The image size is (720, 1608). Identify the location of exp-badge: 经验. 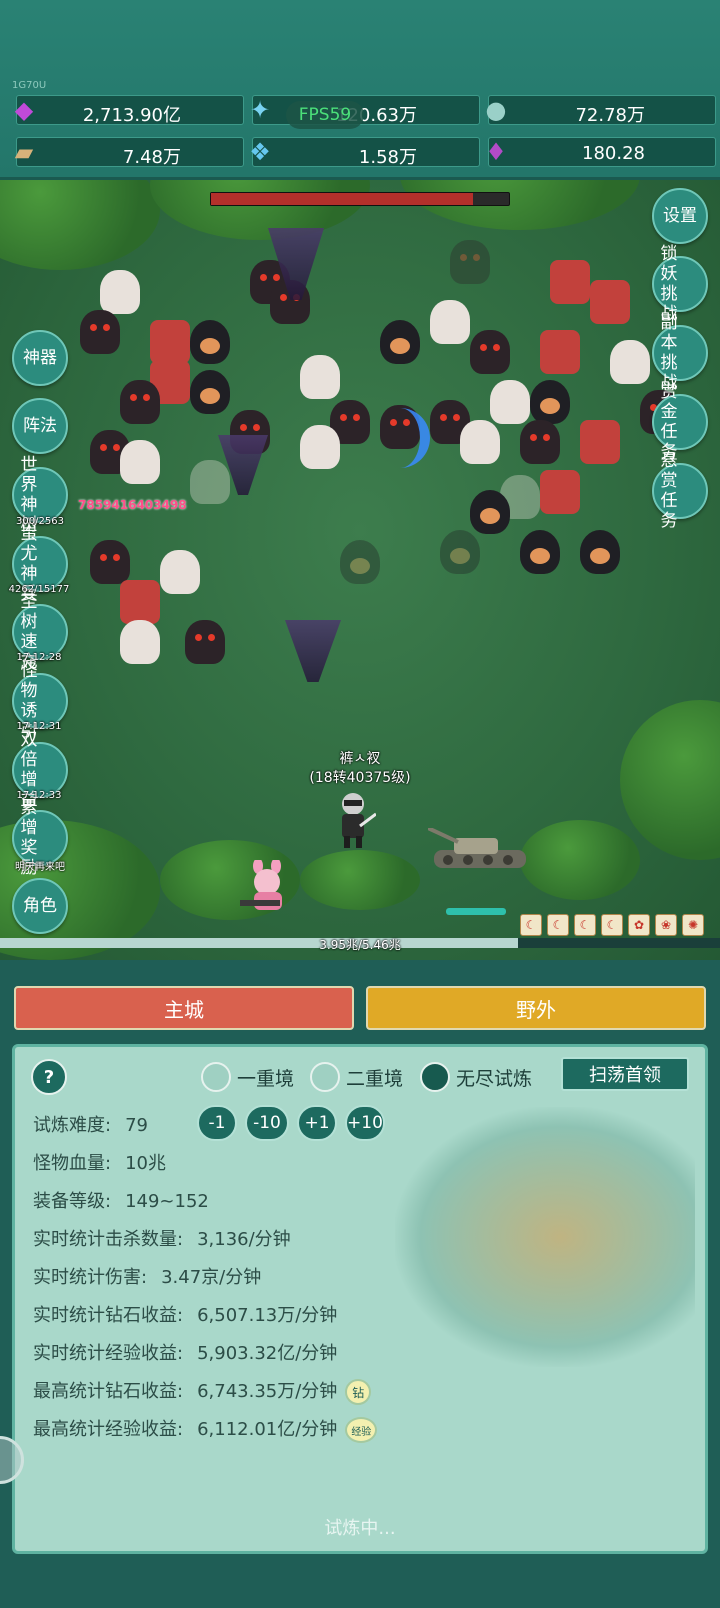
(361, 1430).